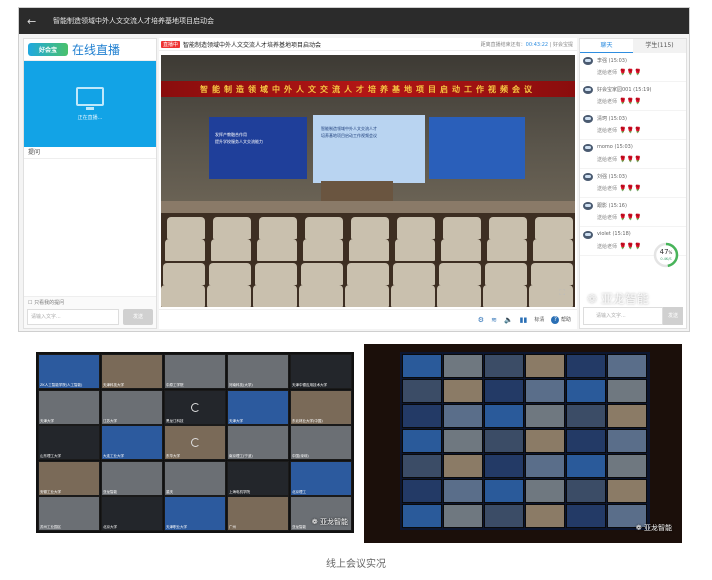 This screenshot has height=580, width=712. Describe the element at coordinates (494, 320) in the screenshot. I see `wifi-icon: ≋` at that location.